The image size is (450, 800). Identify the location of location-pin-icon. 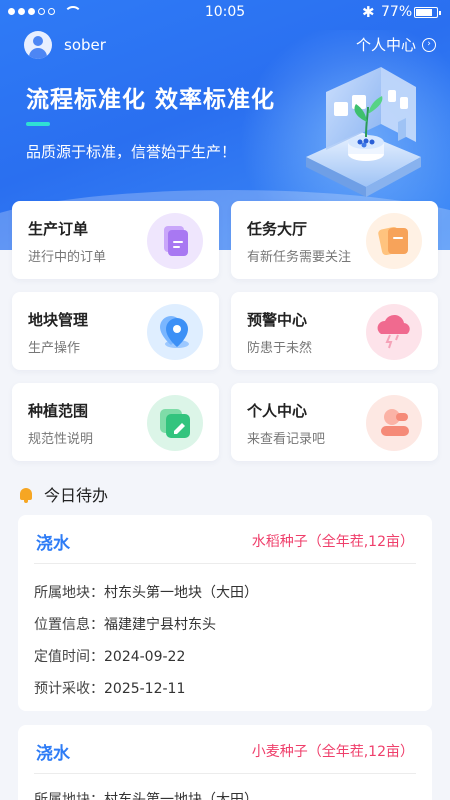
(175, 332).